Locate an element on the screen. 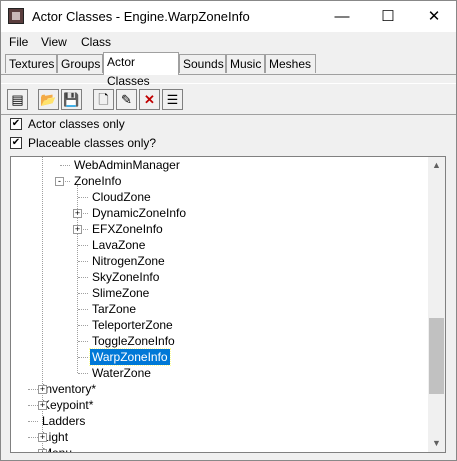 The width and height of the screenshot is (457, 461). collapse-node-icon: - is located at coordinates (59, 181).